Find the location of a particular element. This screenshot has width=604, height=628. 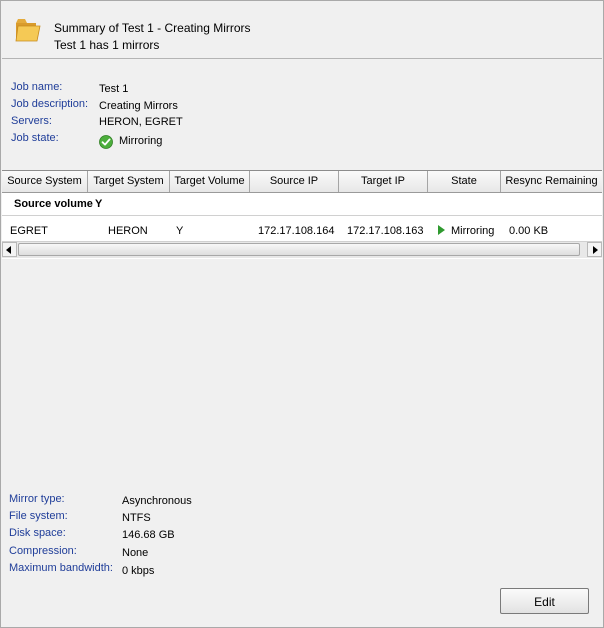

cell-target-volume: Y is located at coordinates (180, 231).